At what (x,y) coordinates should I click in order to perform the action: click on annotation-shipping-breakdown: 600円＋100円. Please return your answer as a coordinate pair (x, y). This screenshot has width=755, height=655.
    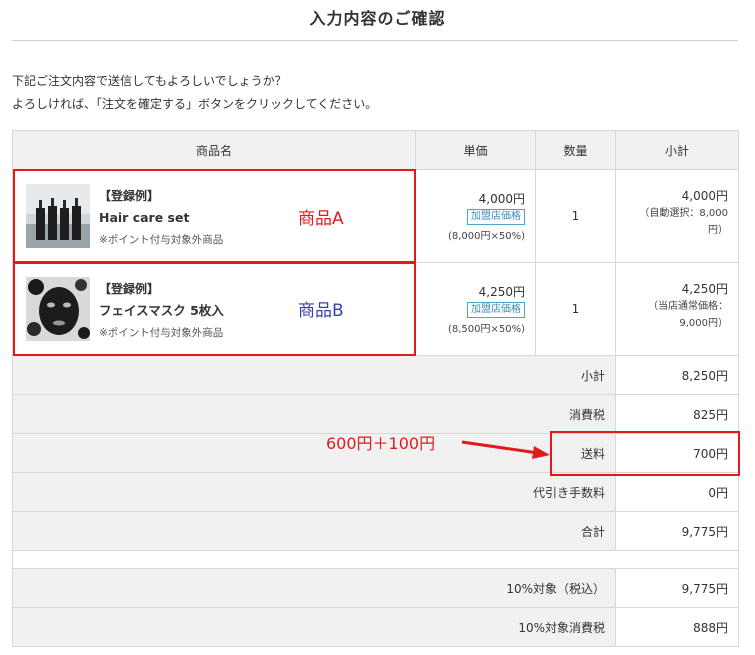
    Looking at the image, I should click on (381, 443).